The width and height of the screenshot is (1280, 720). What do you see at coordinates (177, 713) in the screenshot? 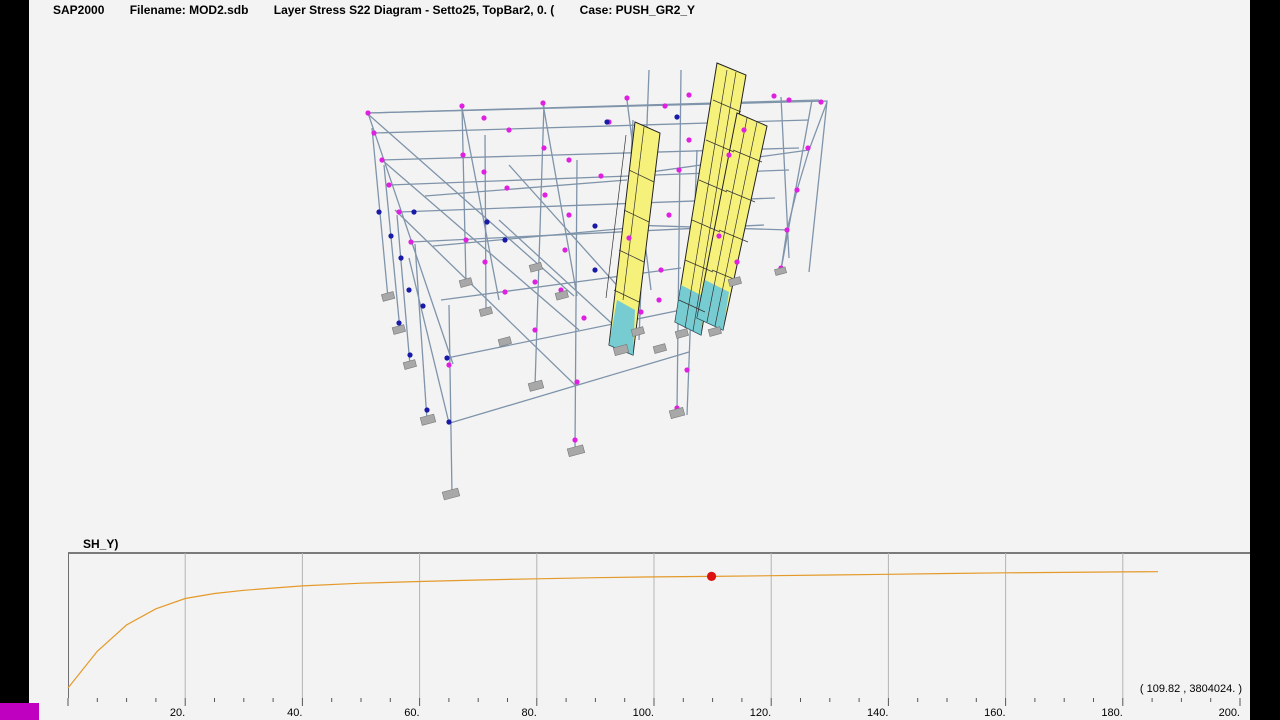
I see `x-tick-label: 20.` at bounding box center [177, 713].